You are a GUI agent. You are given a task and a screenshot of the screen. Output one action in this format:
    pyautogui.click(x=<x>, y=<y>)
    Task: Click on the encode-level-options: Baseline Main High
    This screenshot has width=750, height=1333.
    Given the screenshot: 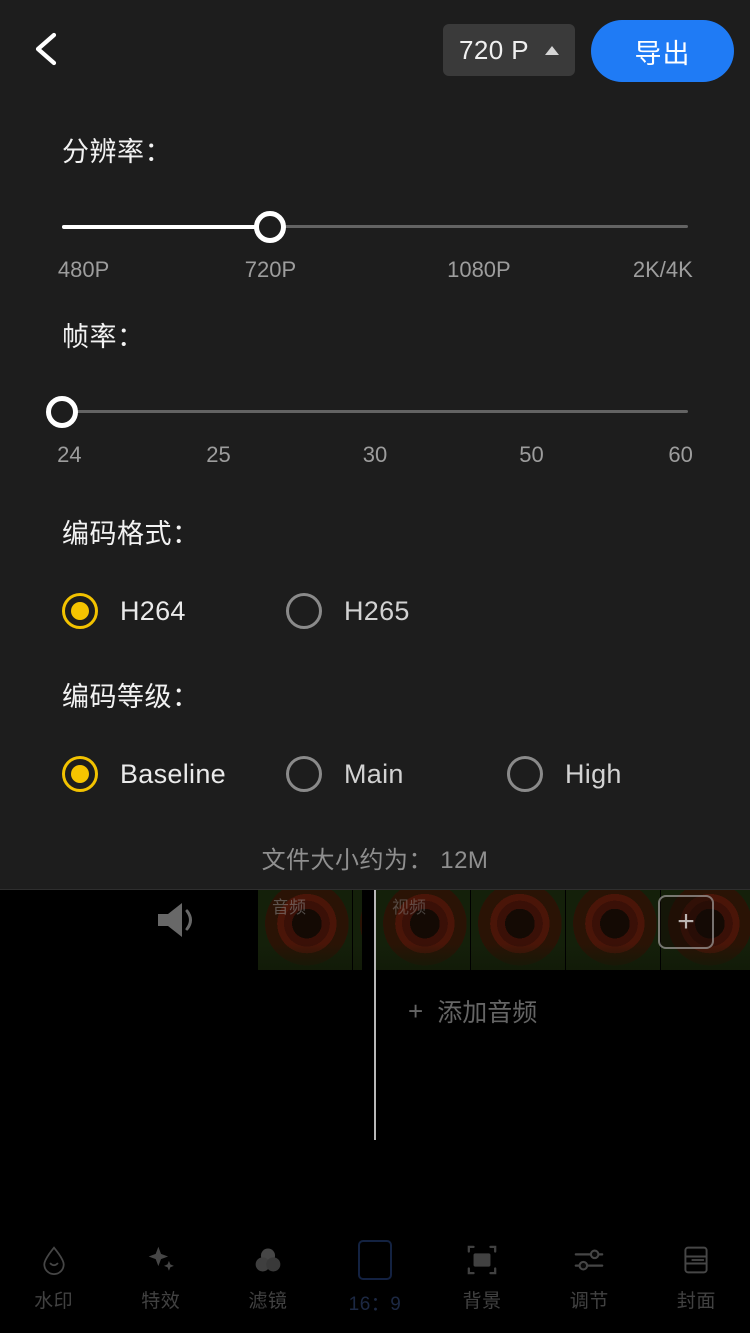 What is the action you would take?
    pyautogui.click(x=406, y=774)
    